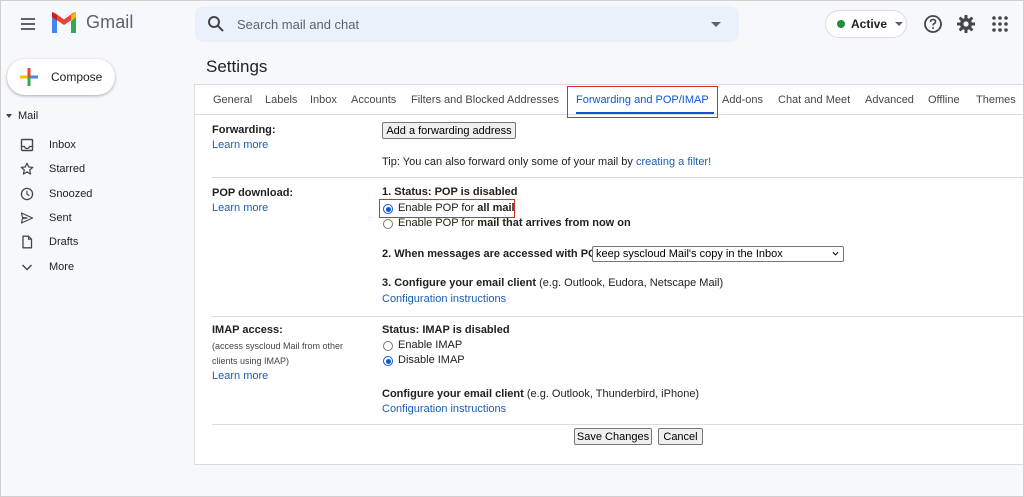 The image size is (1024, 497). What do you see at coordinates (689, 254) in the screenshot?
I see `pop-accessed-value: keep syscloud Mail's copy in the Inbox` at bounding box center [689, 254].